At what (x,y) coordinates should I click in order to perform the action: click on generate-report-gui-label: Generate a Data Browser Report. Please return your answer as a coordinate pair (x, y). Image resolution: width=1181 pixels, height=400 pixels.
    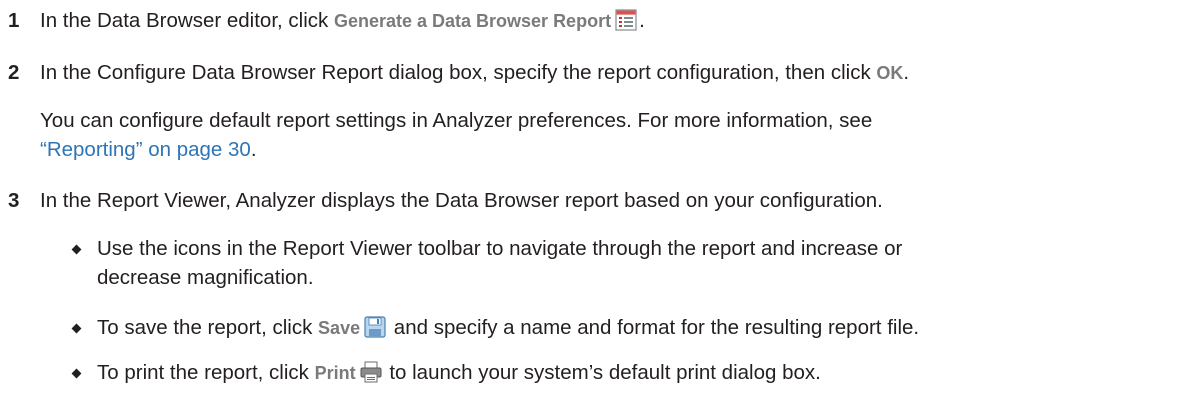
    Looking at the image, I should click on (472, 21).